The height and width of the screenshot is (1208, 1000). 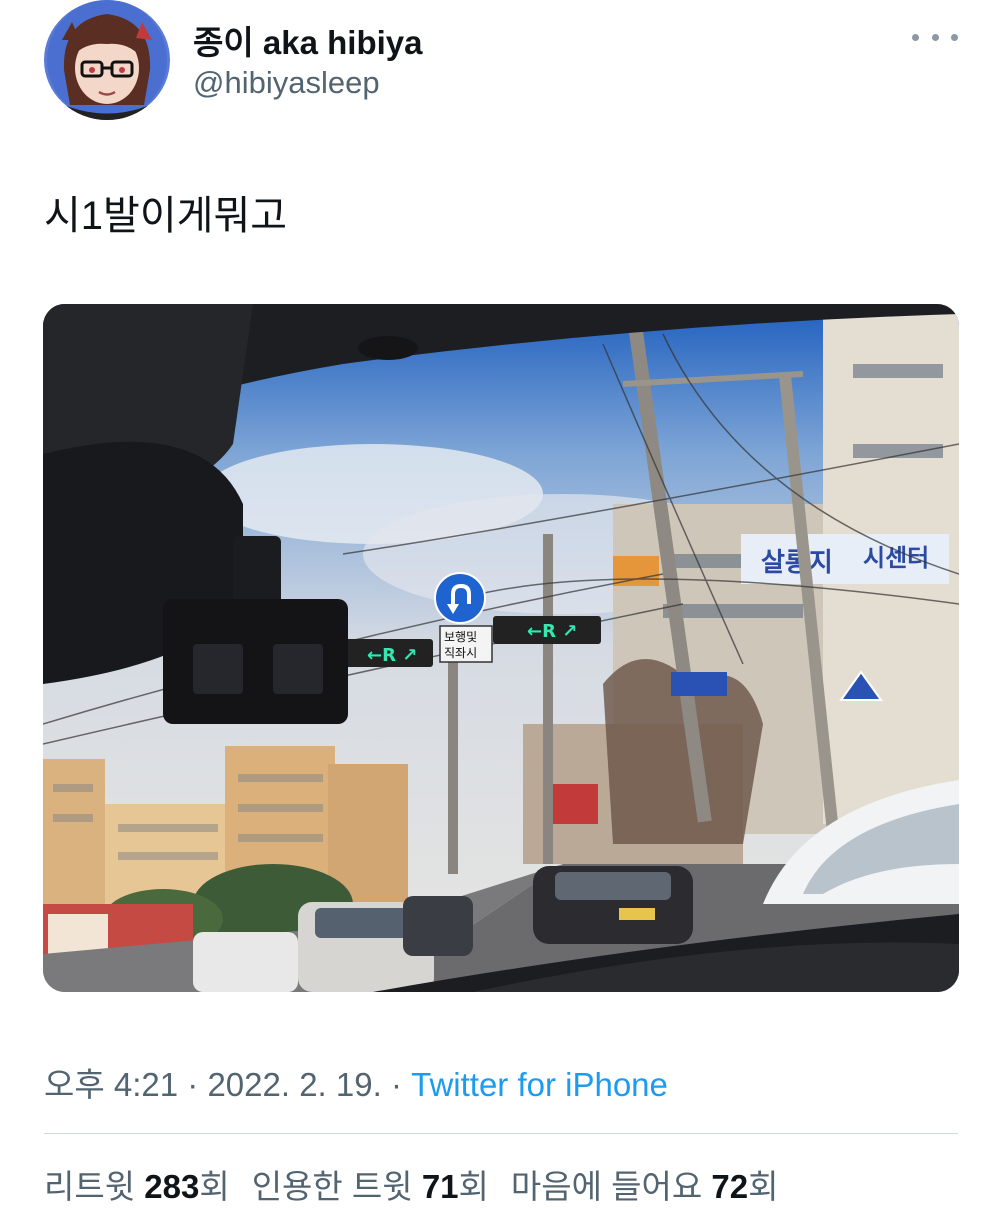 What do you see at coordinates (539, 1084) in the screenshot?
I see `tweet-source-link: Twitter for iPhone` at bounding box center [539, 1084].